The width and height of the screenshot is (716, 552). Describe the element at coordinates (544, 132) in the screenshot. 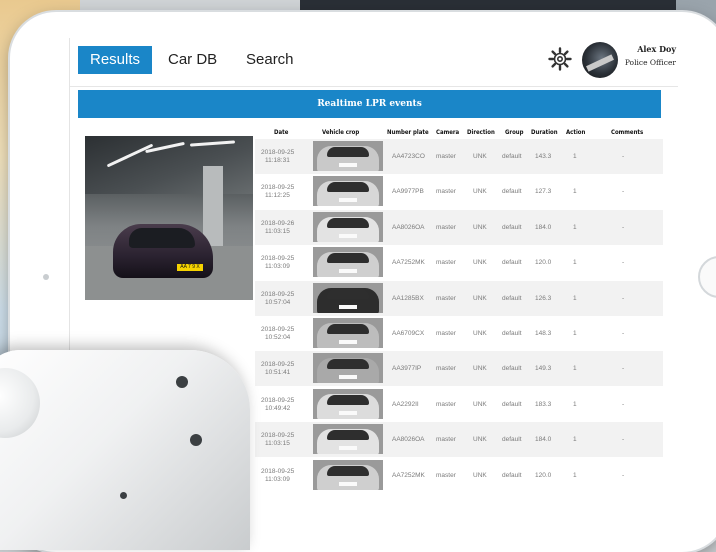

I see `header-duration: Duration` at that location.